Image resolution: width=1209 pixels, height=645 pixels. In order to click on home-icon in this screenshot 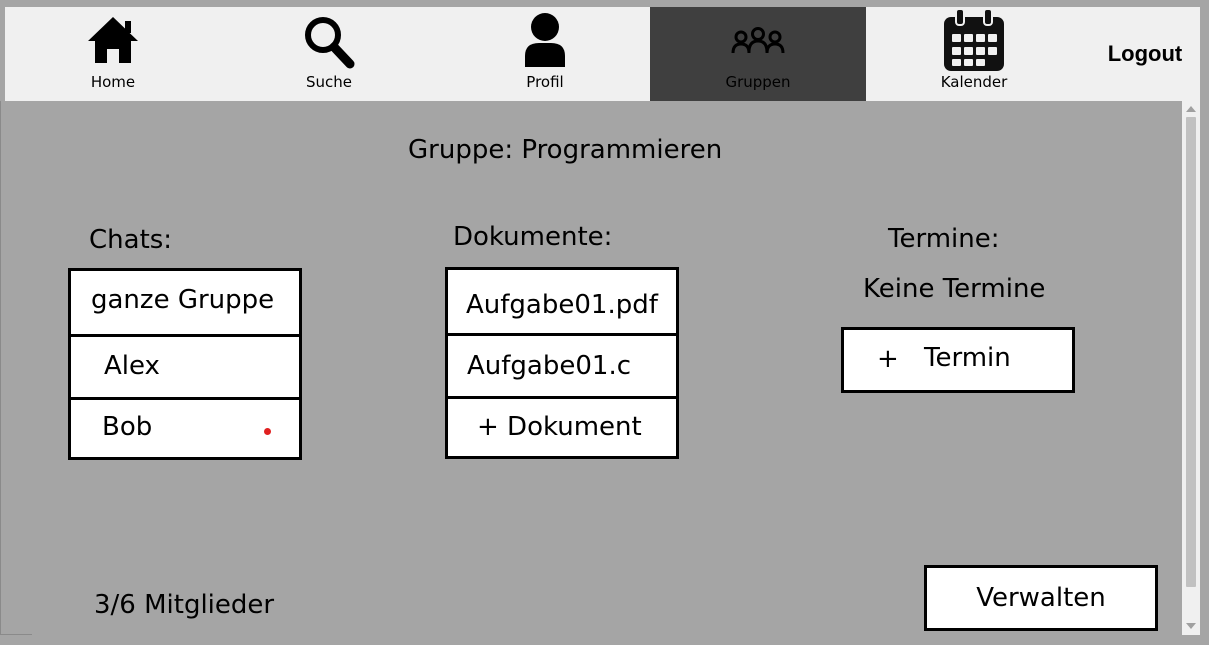, I will do `click(113, 40)`.